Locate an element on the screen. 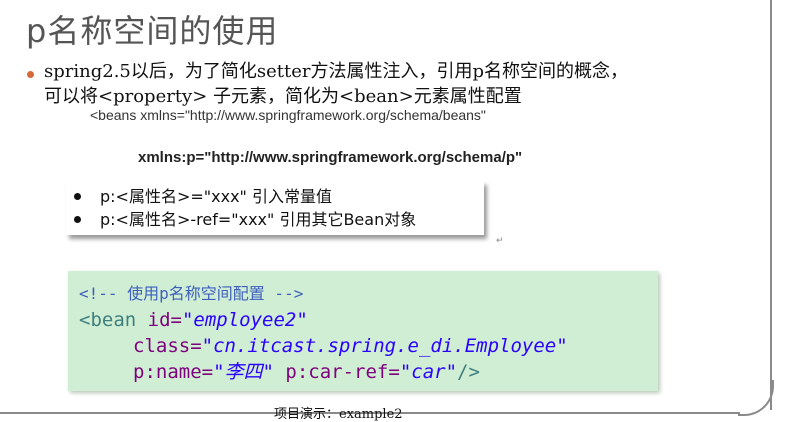 This screenshot has height=422, width=787. usage-item-ref: p:<属性名>-ref="xxx" 引用其它Bean对象 is located at coordinates (275, 219).